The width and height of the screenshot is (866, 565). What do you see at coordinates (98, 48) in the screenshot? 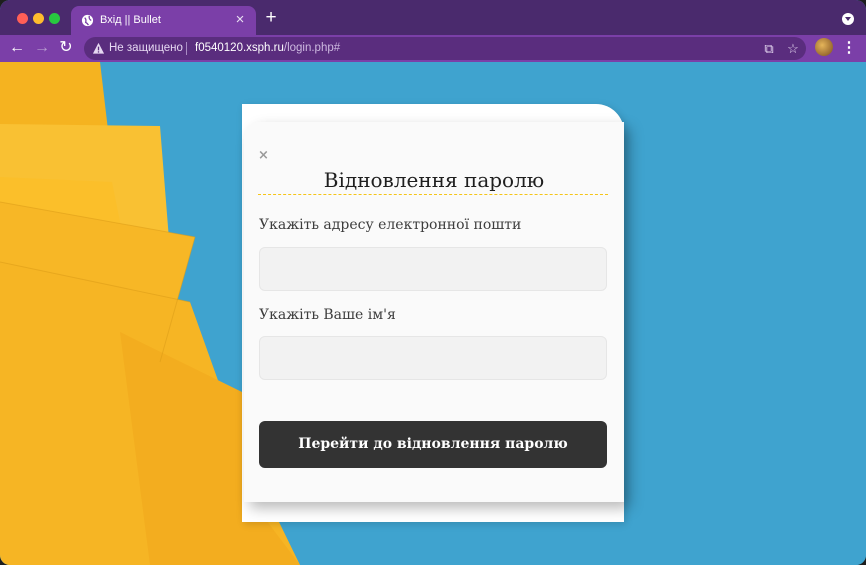
I see `warning-icon` at bounding box center [98, 48].